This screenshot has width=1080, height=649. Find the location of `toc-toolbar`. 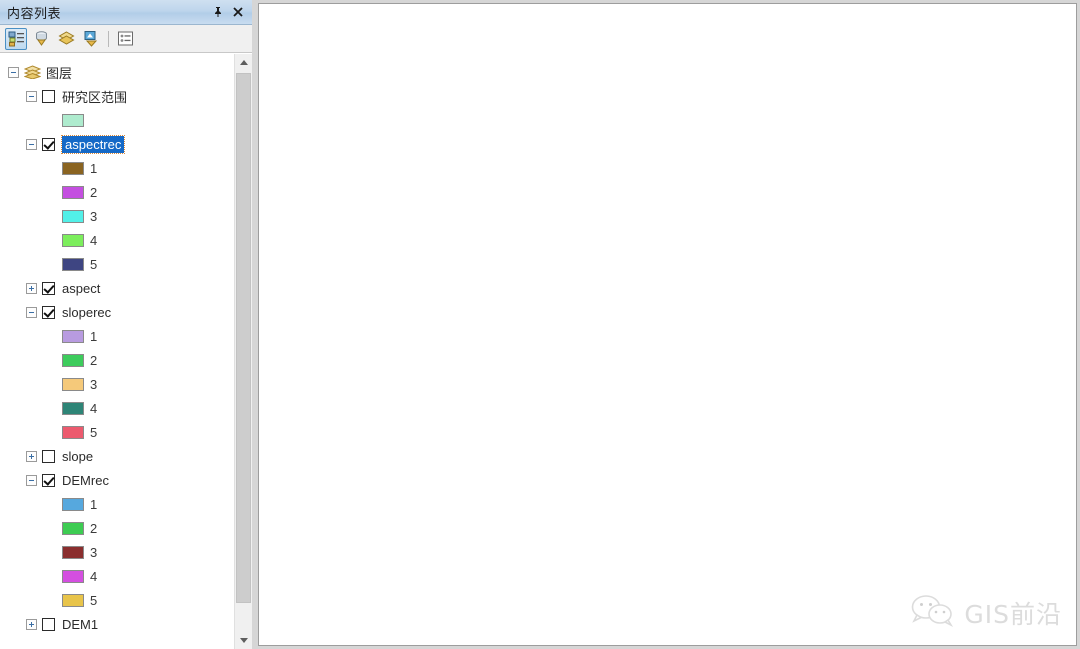

toc-toolbar is located at coordinates (126, 39).